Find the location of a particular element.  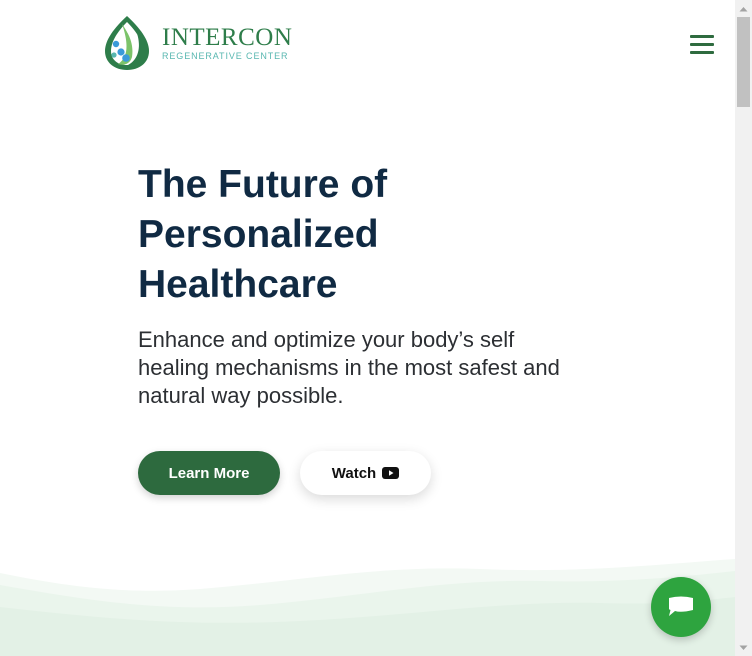

scroll-down-arrow-icon is located at coordinates (743, 647).